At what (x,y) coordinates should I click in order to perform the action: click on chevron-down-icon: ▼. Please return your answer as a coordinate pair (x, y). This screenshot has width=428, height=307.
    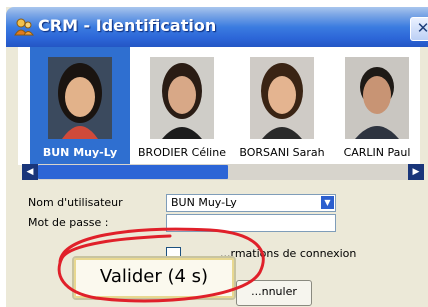
    Looking at the image, I should click on (327, 202).